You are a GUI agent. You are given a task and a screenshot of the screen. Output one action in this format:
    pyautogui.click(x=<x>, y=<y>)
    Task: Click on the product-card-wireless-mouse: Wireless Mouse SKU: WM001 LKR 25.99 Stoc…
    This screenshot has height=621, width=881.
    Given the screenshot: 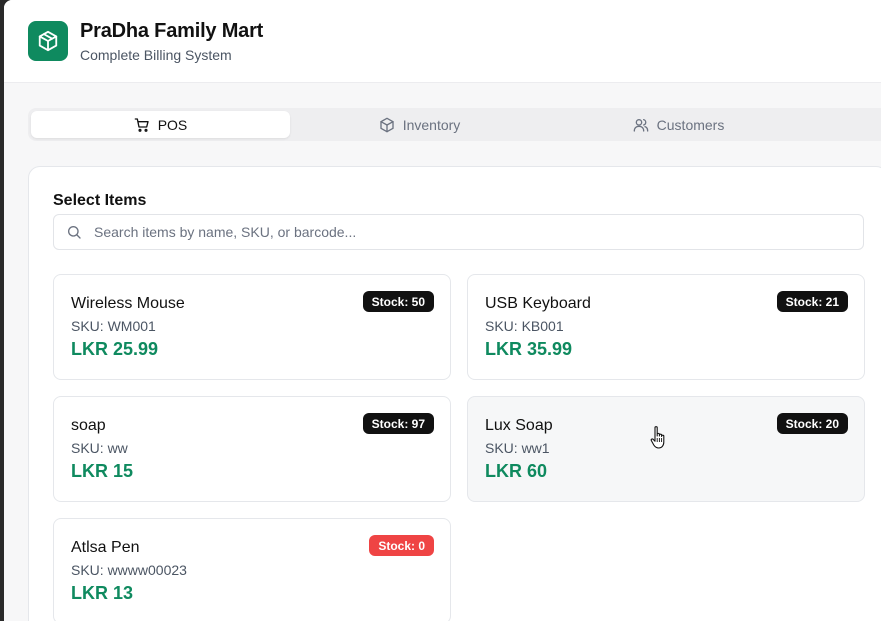 What is the action you would take?
    pyautogui.click(x=252, y=327)
    